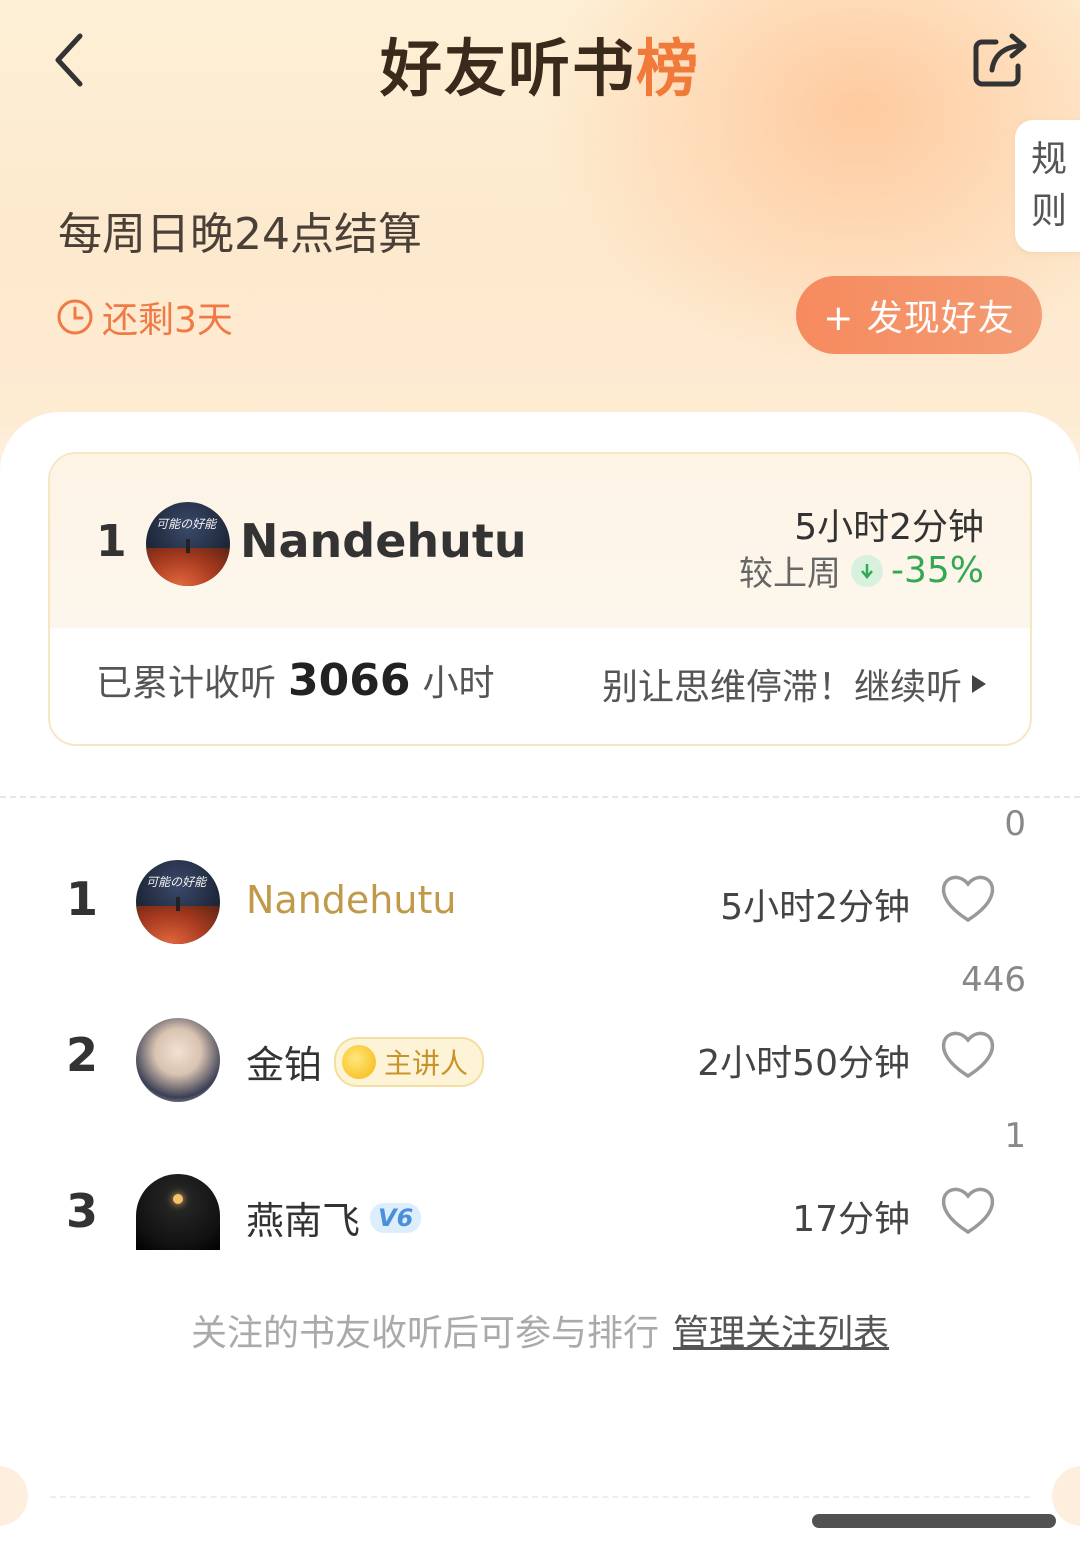  I want to click on footer-note: 关注的书友收听后可参与排行, so click(424, 1333).